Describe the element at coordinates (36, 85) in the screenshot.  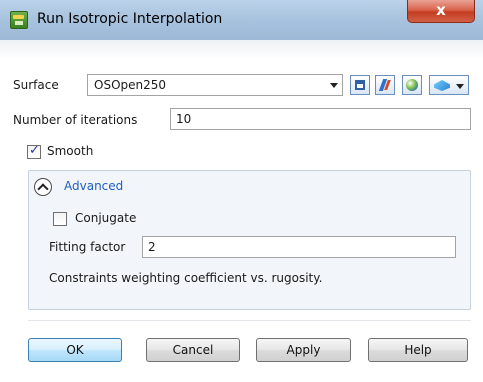
I see `surface-label: Surface` at that location.